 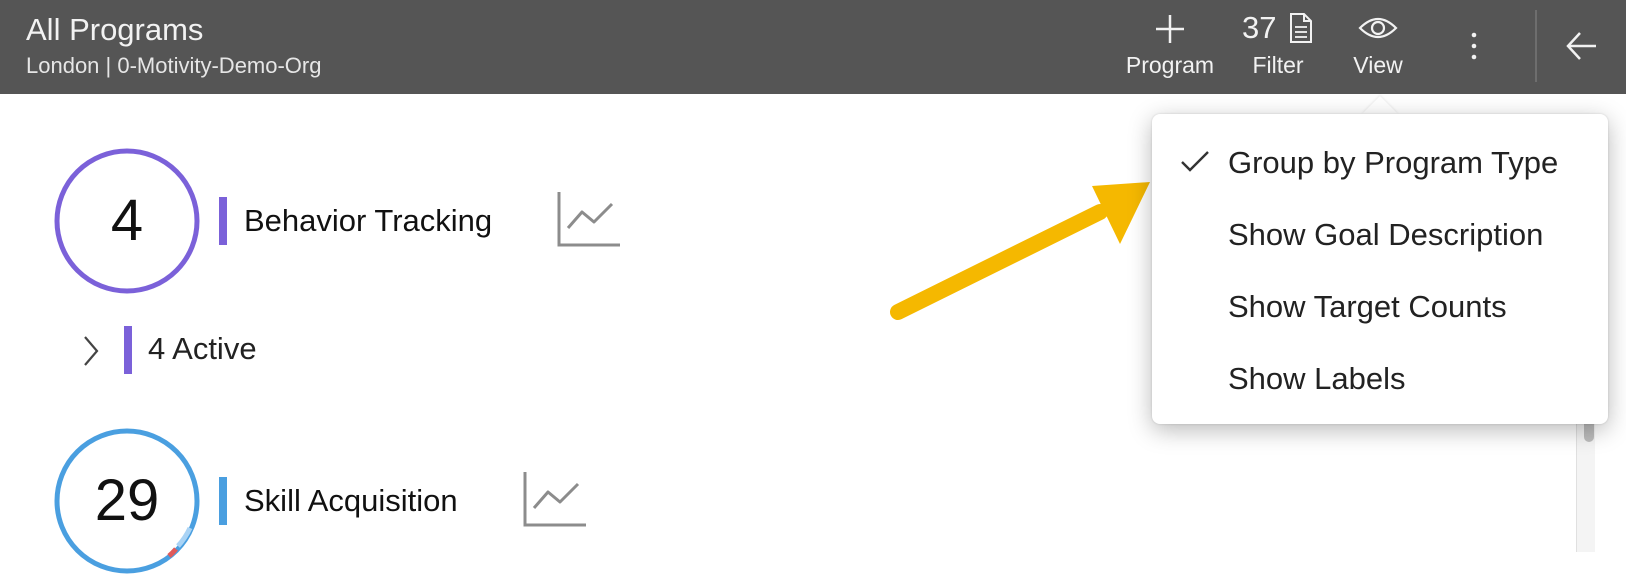 What do you see at coordinates (202, 348) in the screenshot?
I see `active-count-label: 4 Active` at bounding box center [202, 348].